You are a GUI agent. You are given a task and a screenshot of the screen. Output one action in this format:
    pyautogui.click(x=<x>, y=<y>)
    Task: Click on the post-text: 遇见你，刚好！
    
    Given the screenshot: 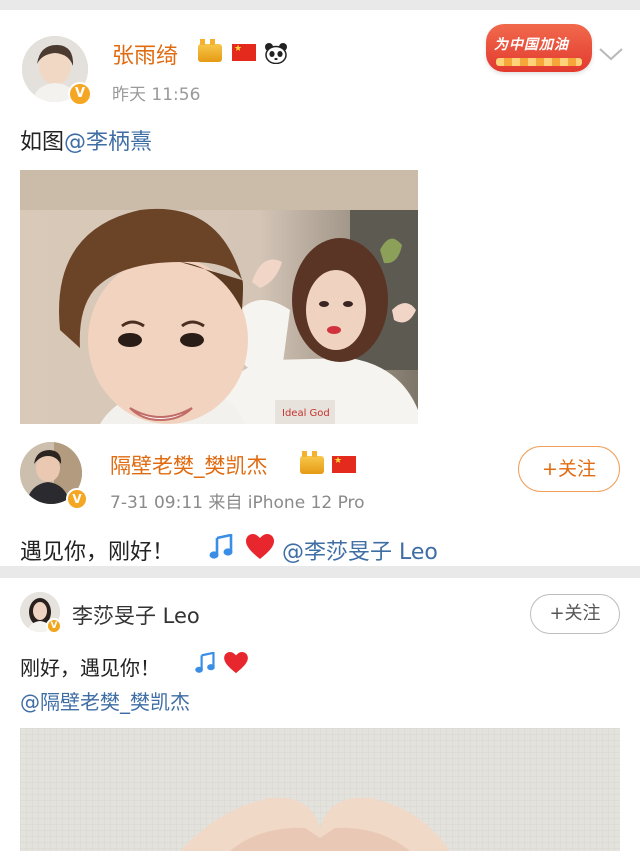 What is the action you would take?
    pyautogui.click(x=97, y=552)
    